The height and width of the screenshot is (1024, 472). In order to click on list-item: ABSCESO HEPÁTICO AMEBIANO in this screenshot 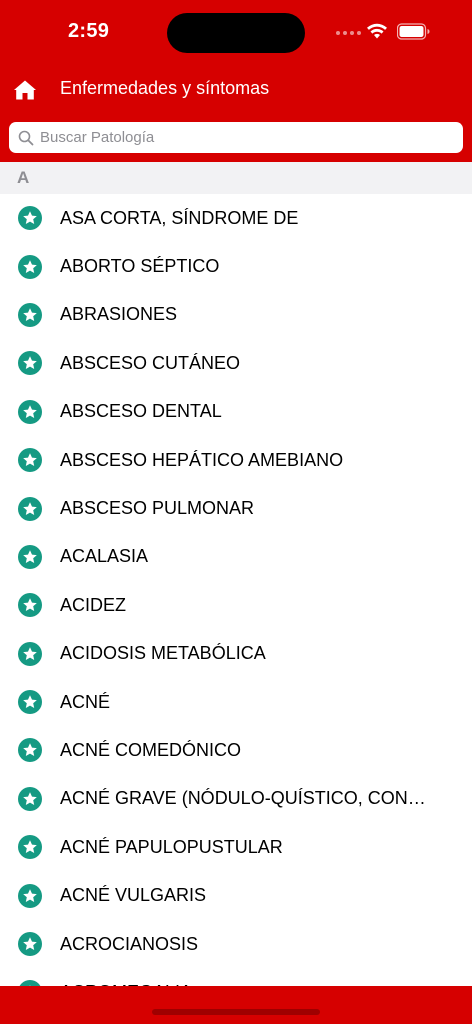, I will do `click(236, 460)`.